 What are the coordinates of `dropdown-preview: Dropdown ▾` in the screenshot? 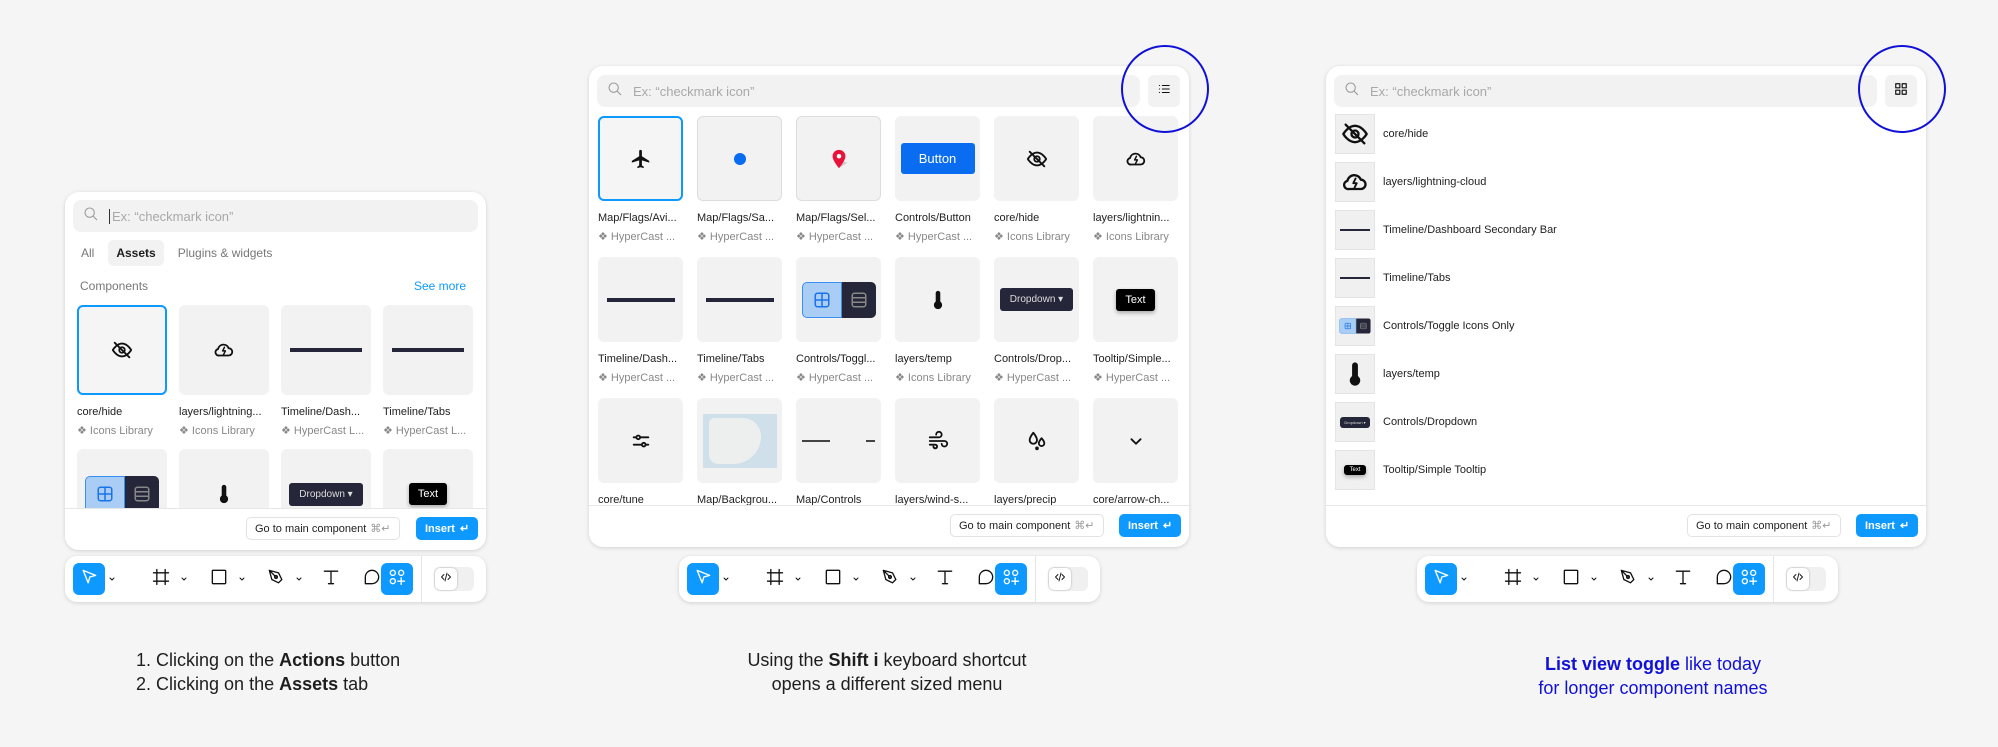 It's located at (326, 494).